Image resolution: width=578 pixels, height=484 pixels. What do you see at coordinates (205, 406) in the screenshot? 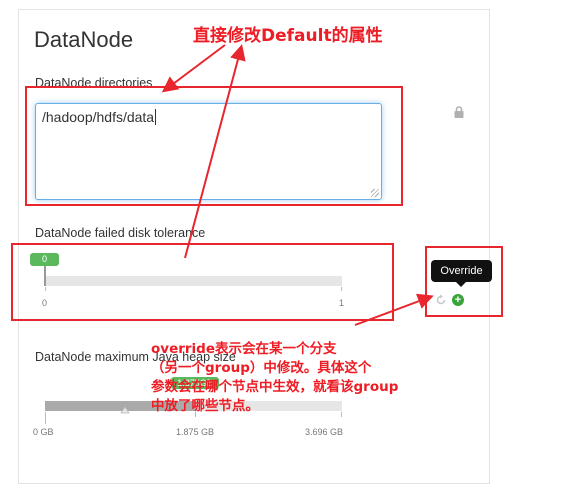
I see `override-note-line: 中放了哪些节点。` at bounding box center [205, 406].